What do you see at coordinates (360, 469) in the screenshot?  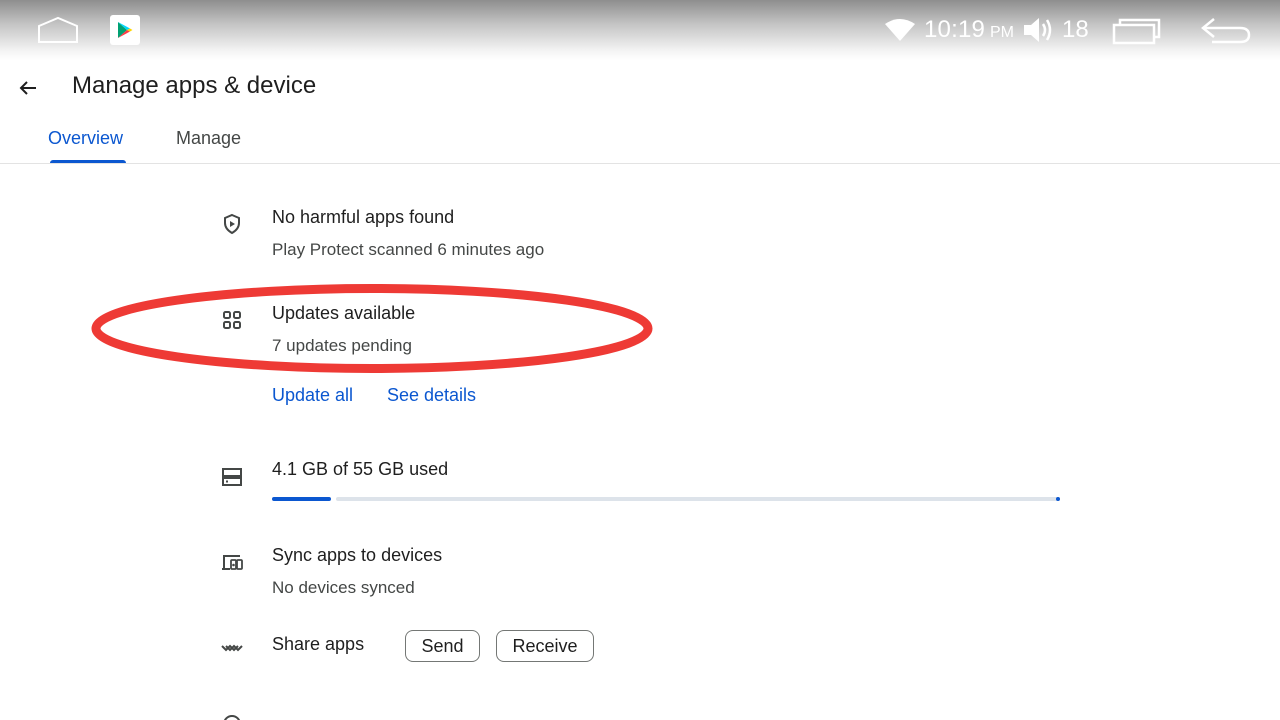 I see `storage-usage-label: 4.1 GB of 55 GB used` at bounding box center [360, 469].